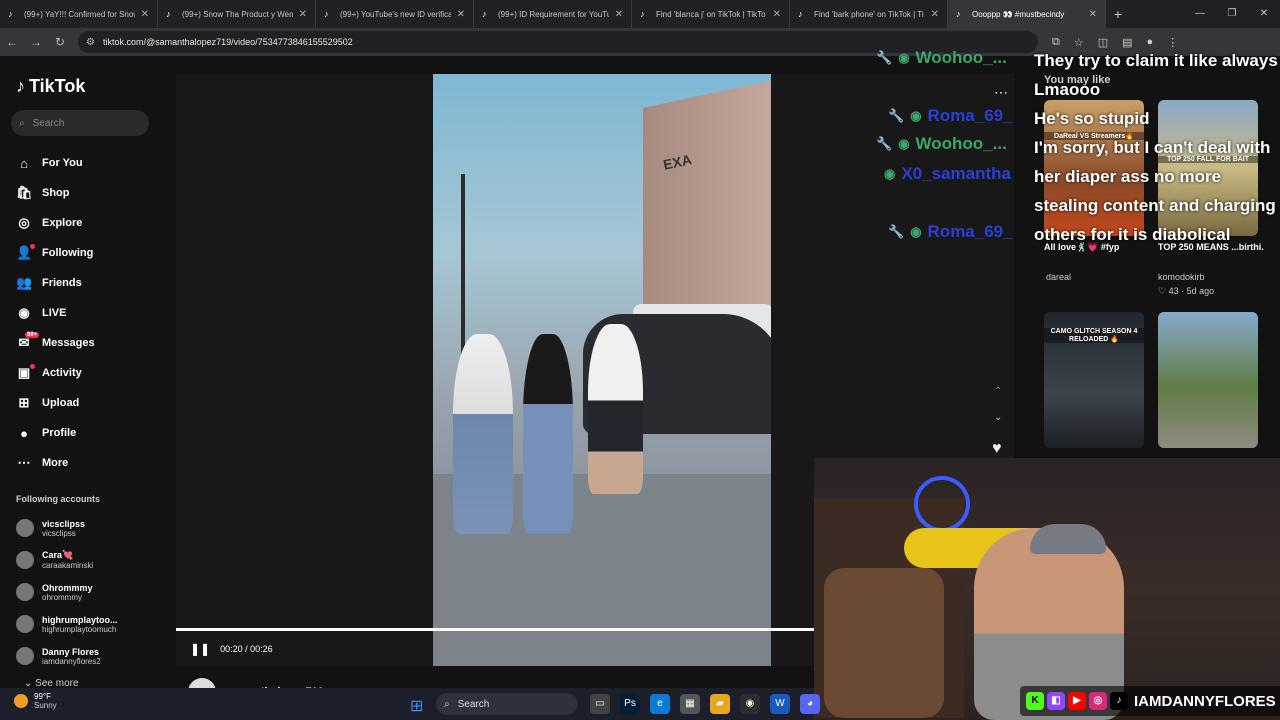 This screenshot has height=720, width=1280. Describe the element at coordinates (395, 14) in the screenshot. I see `browser-tab: ♪ (99+) YouTube's new ID verificat ✕` at that location.